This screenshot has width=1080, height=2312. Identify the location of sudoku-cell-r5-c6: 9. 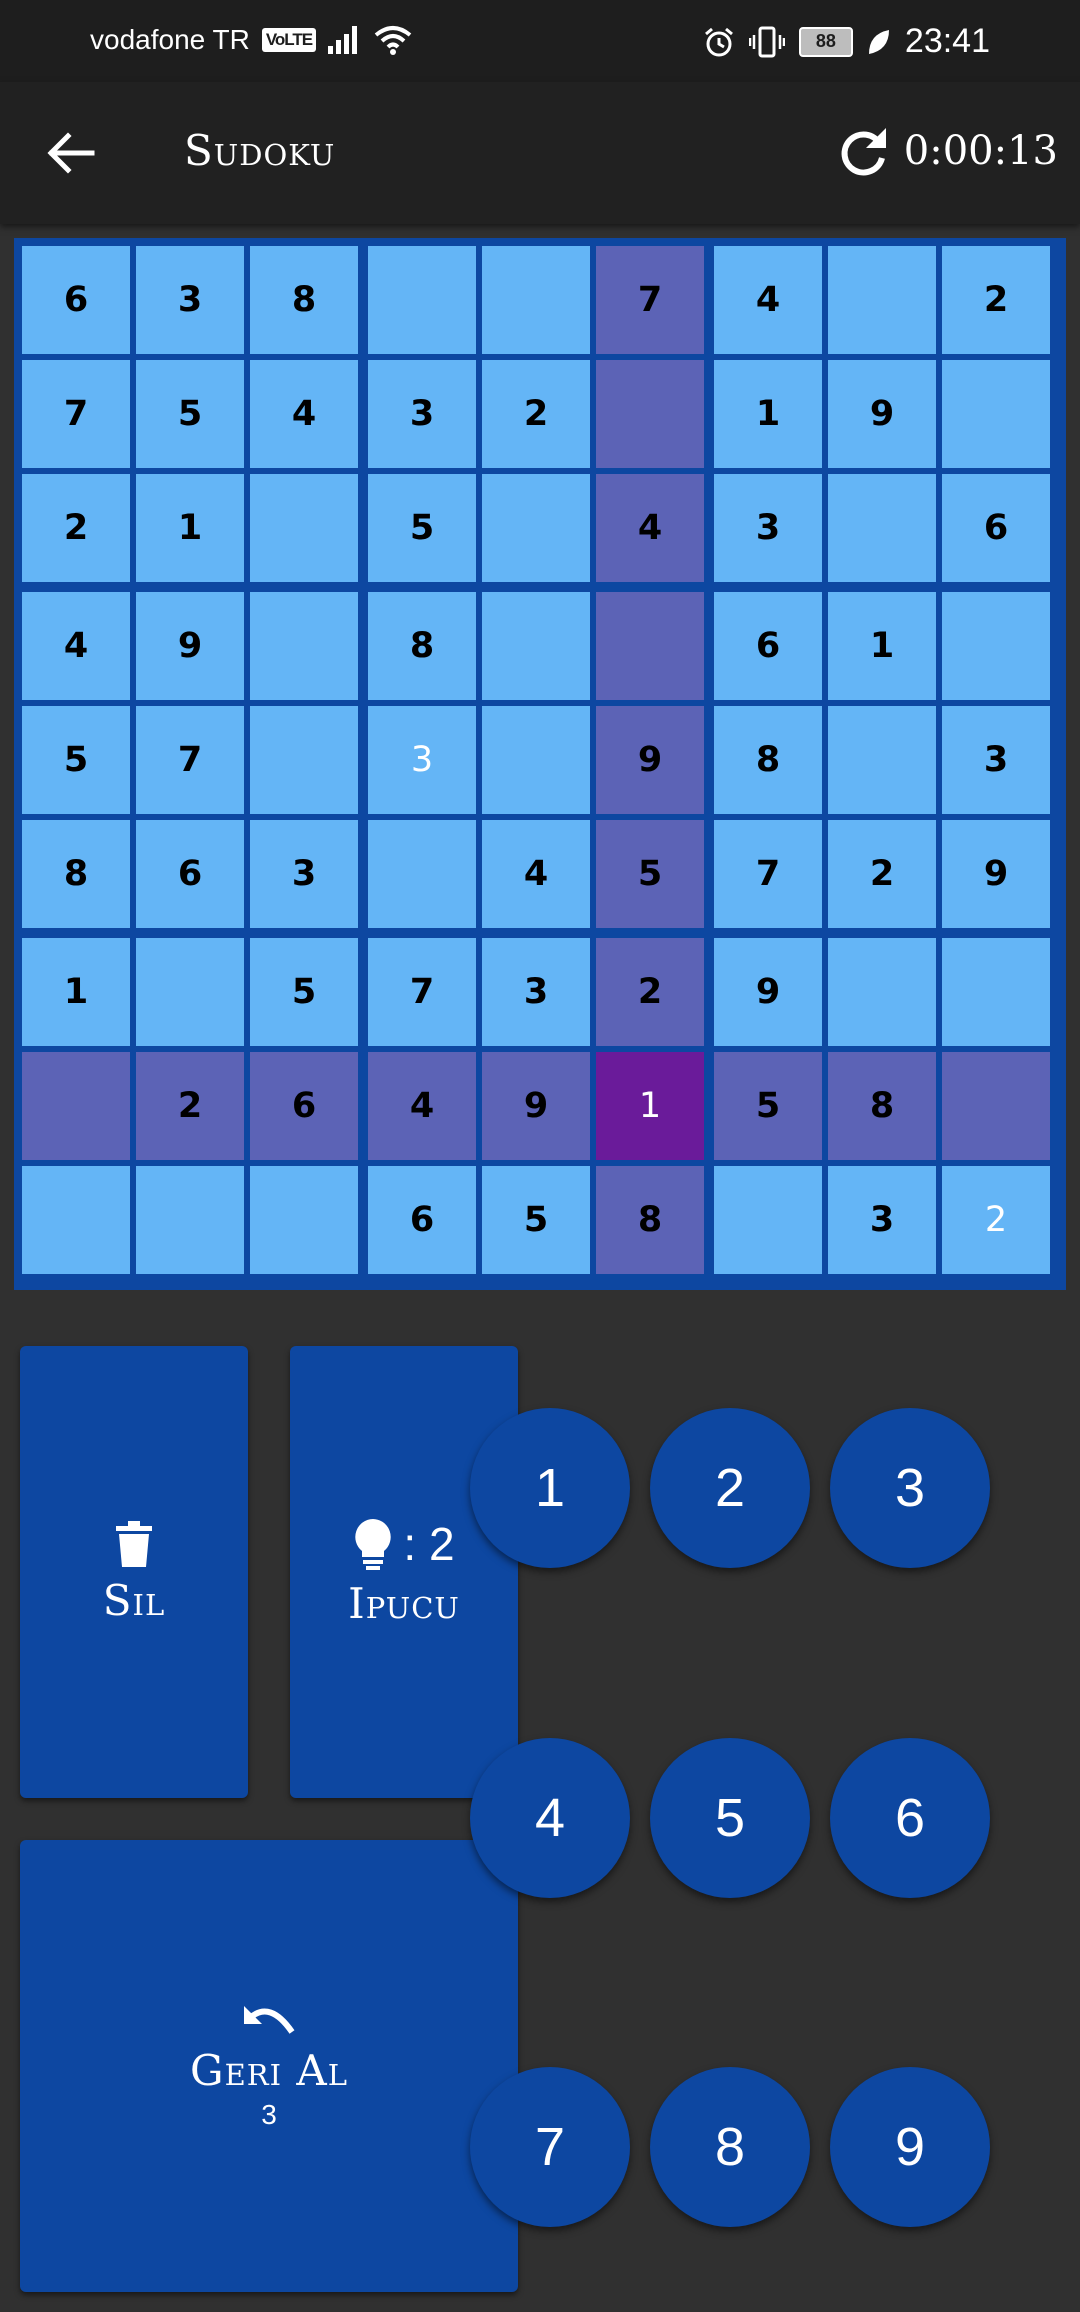
(650, 760).